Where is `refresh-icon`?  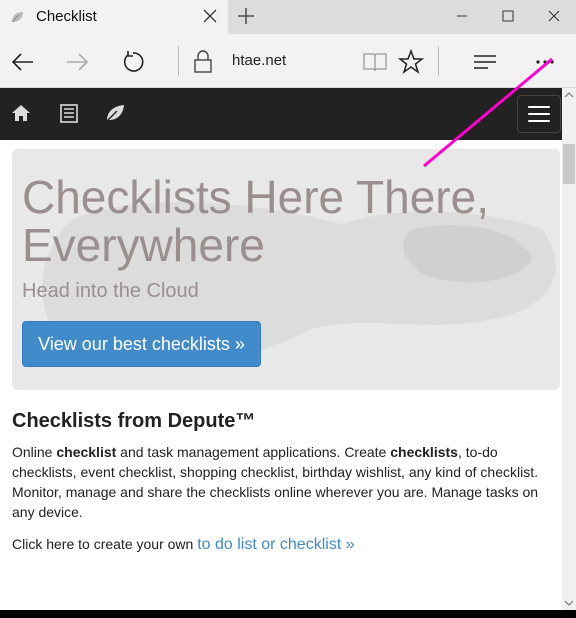
refresh-icon is located at coordinates (133, 62).